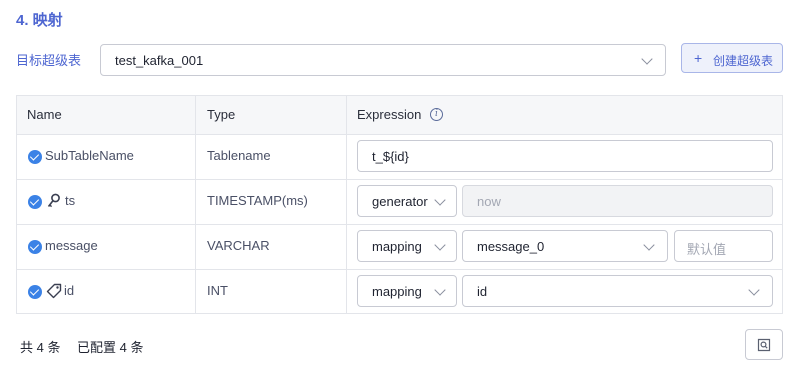 The image size is (801, 375). I want to click on row-name: ts, so click(70, 200).